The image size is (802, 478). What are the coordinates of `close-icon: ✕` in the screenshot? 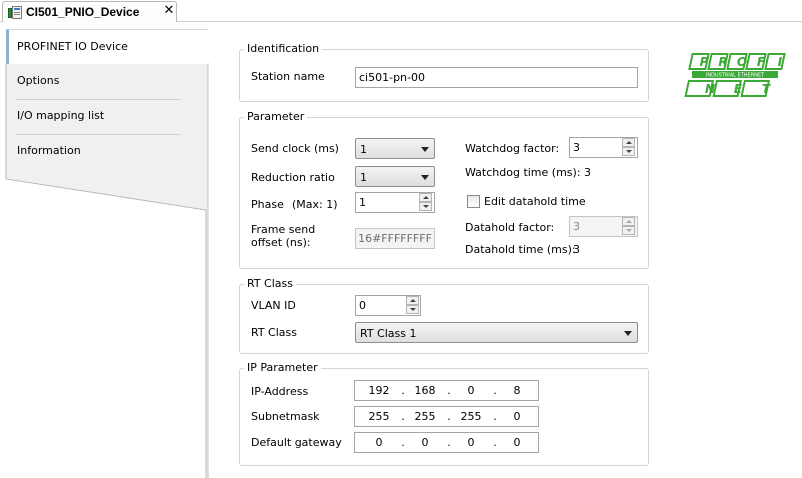 It's located at (169, 11).